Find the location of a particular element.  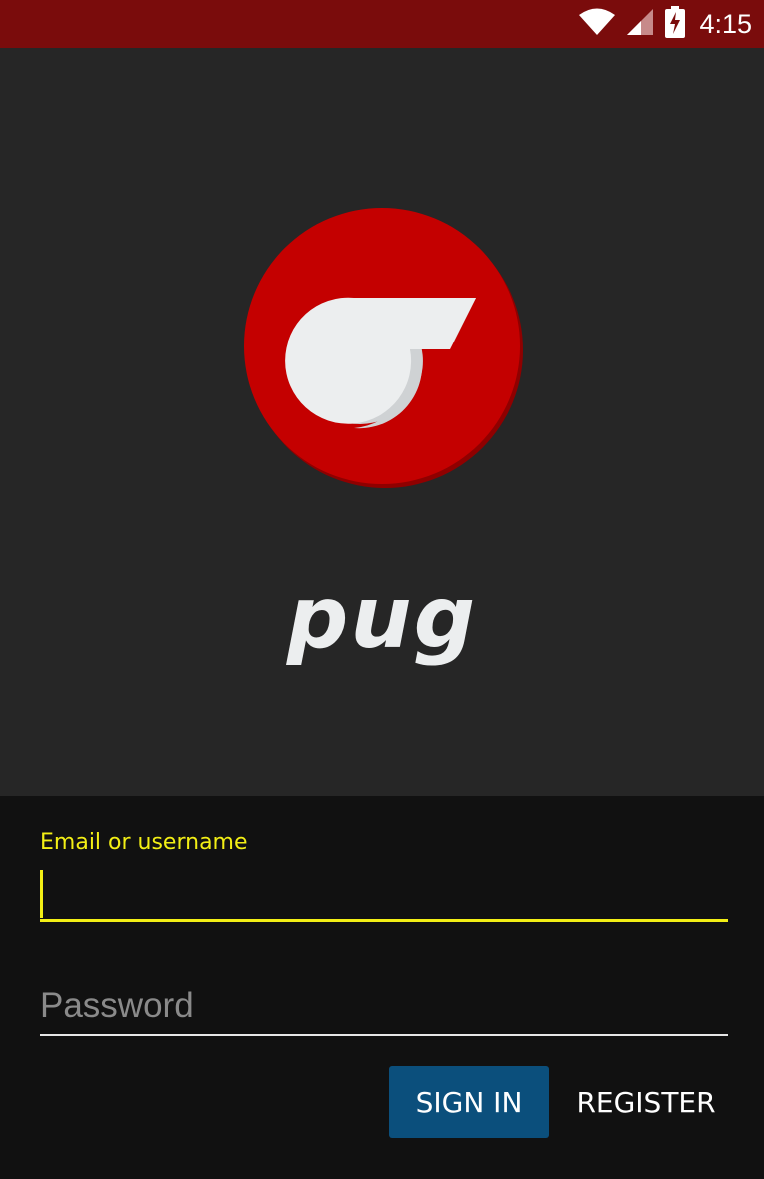

sign-in-button: SIGN IN is located at coordinates (469, 1102).